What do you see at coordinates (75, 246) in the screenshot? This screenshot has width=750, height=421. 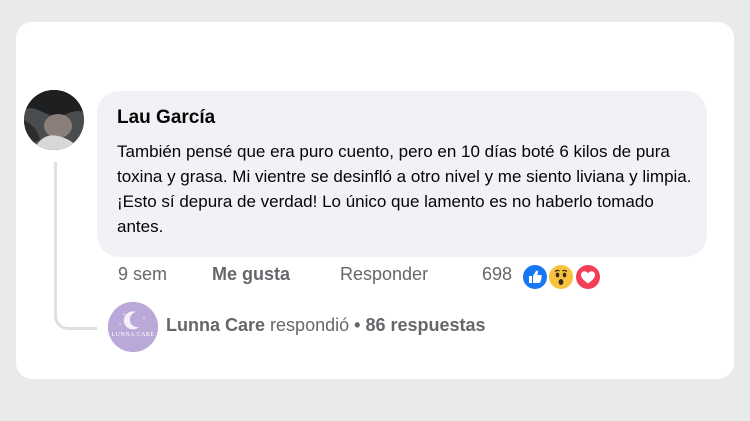 I see `thread-connector-line` at bounding box center [75, 246].